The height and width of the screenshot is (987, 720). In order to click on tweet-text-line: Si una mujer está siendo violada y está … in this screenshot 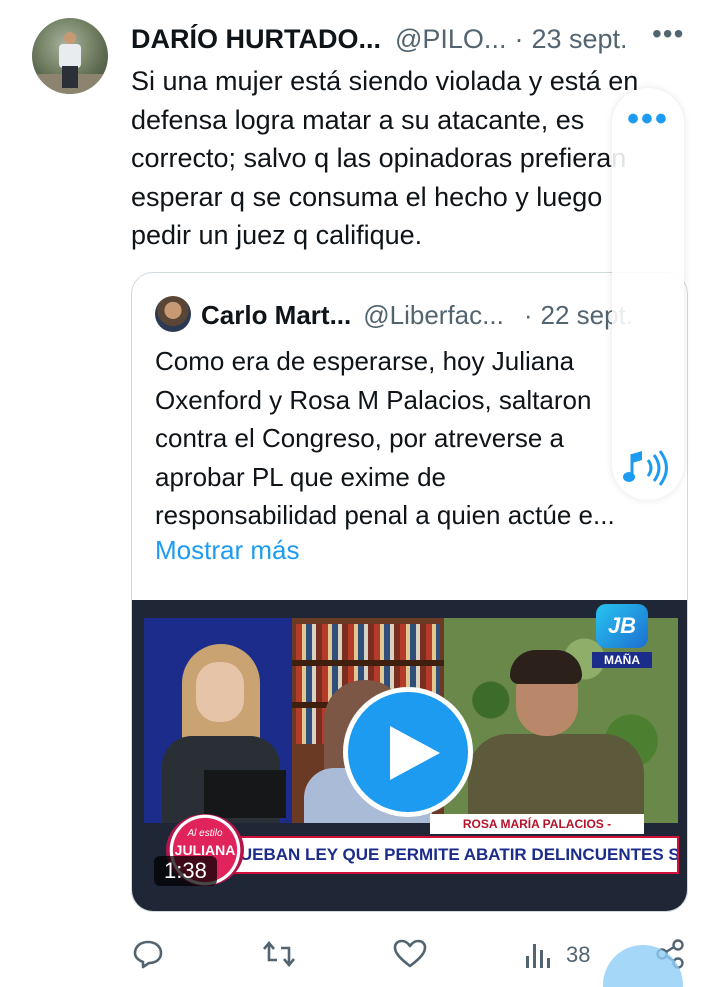, I will do `click(385, 81)`.